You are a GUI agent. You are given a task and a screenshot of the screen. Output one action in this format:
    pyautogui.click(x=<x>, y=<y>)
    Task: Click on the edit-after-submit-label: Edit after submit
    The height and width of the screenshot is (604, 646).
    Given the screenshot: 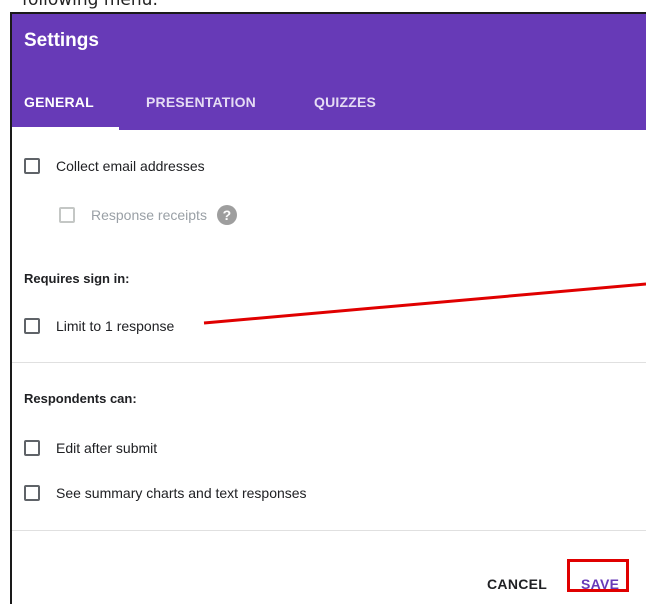 What is the action you would take?
    pyautogui.click(x=107, y=448)
    